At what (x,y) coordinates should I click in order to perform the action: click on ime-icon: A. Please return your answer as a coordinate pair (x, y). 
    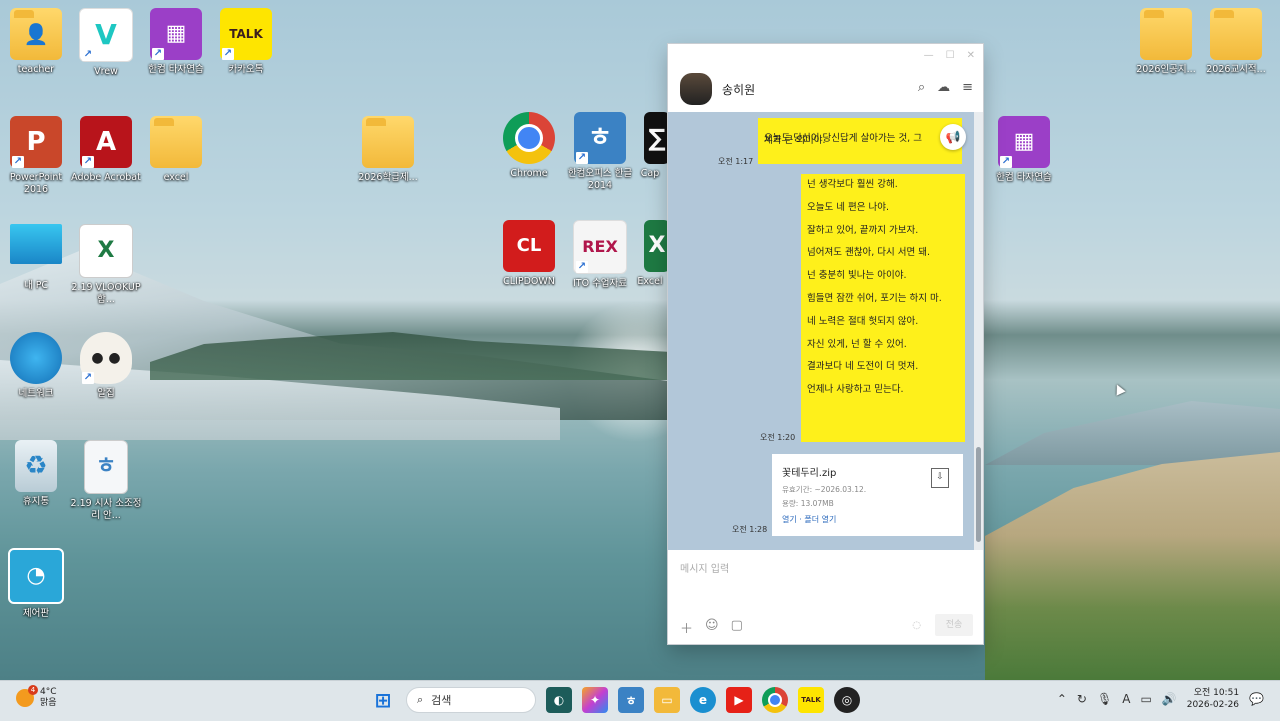
    Looking at the image, I should click on (1126, 699).